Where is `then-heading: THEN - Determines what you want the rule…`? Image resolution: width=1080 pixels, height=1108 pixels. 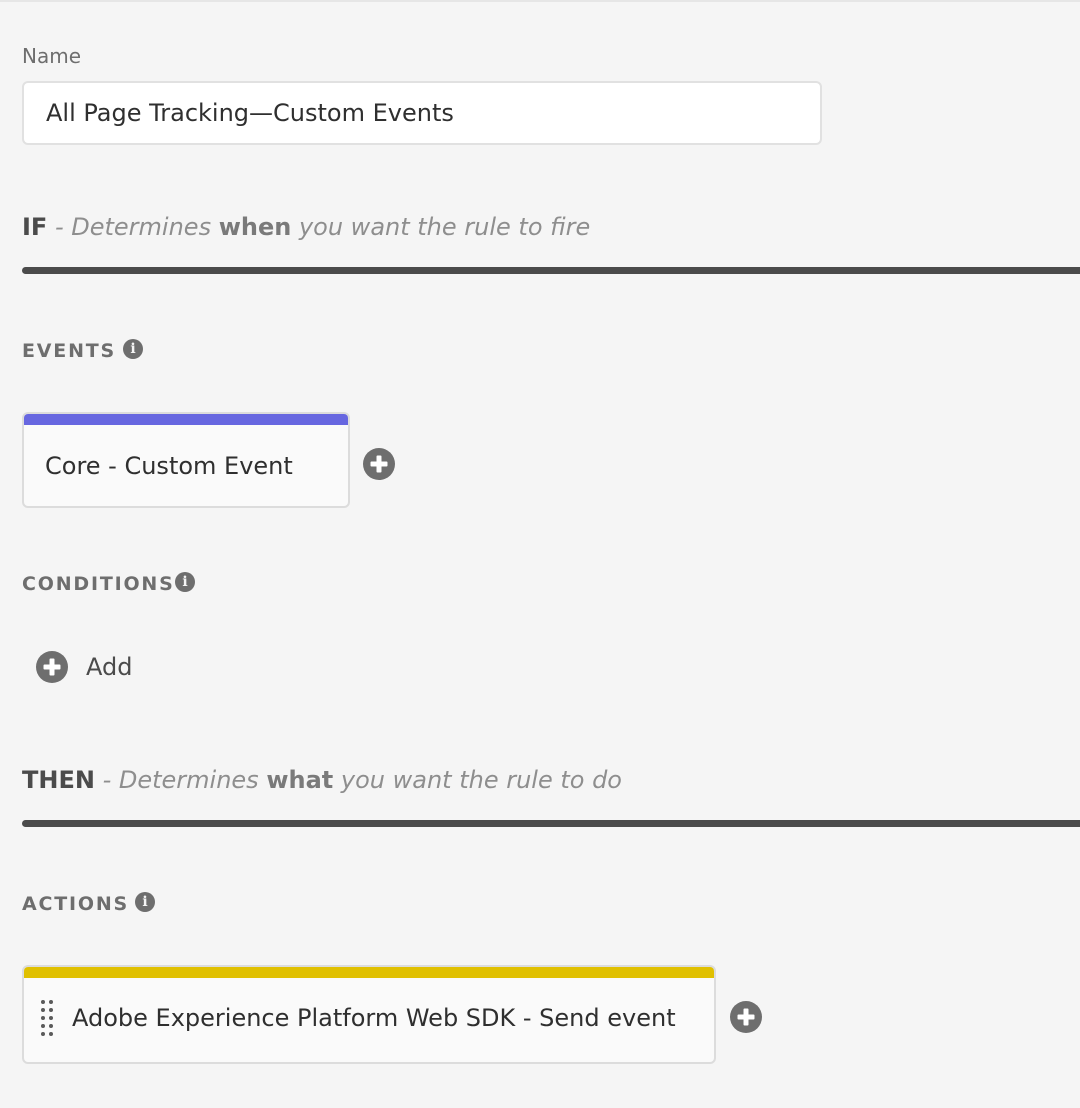 then-heading: THEN - Determines what you want the rule… is located at coordinates (322, 780).